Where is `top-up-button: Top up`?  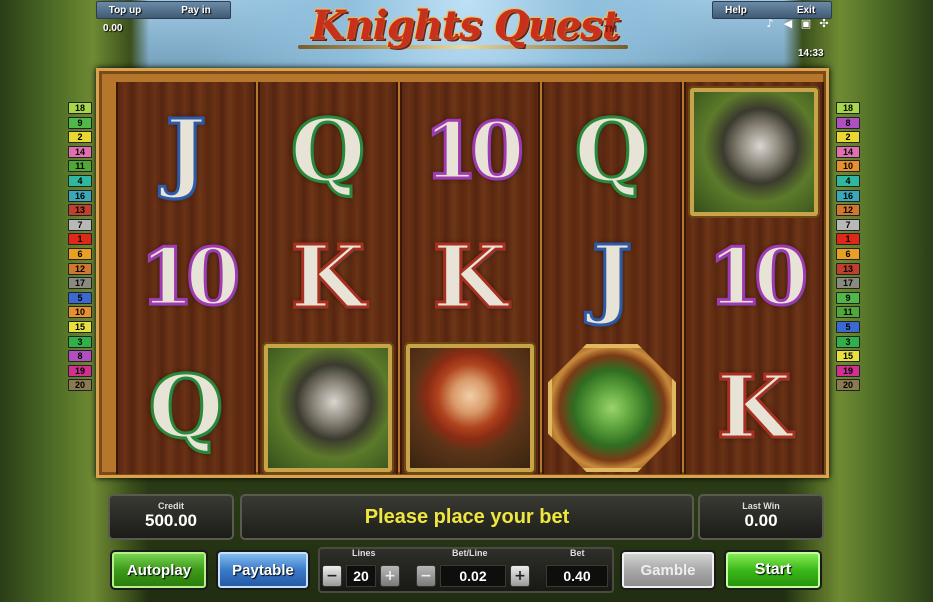
top-up-button: Top up is located at coordinates (125, 10).